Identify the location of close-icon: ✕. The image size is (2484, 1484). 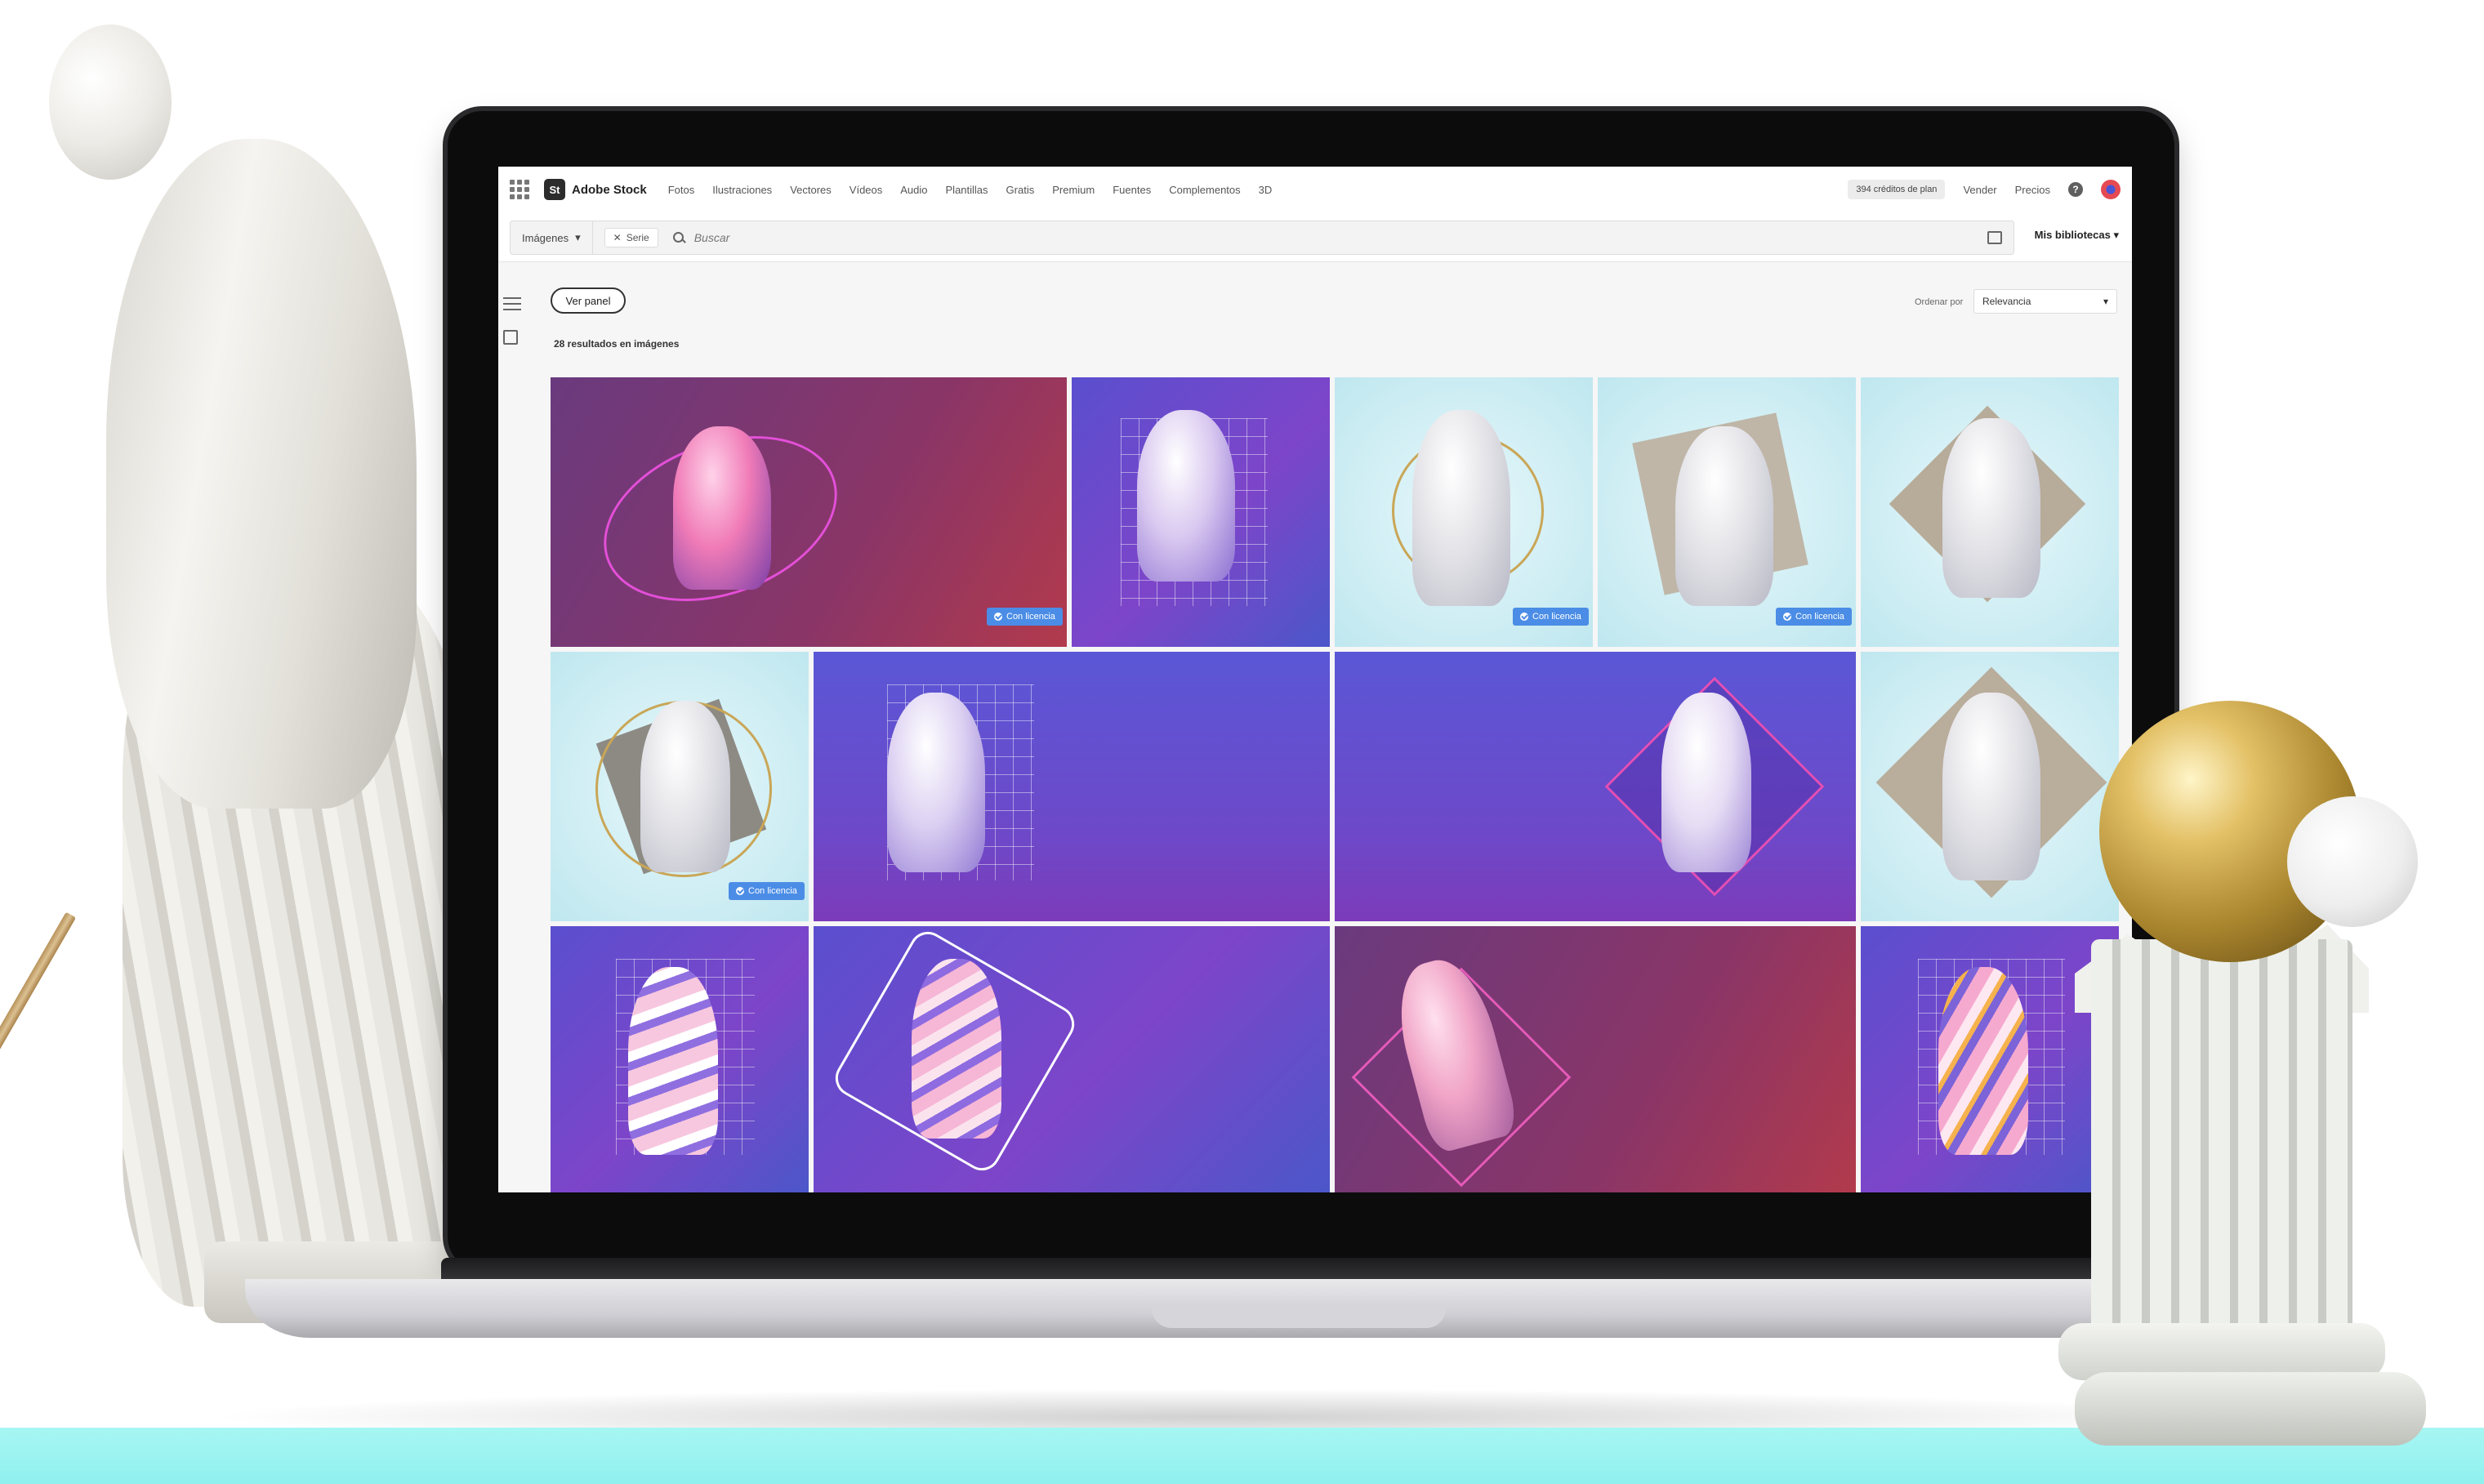
(618, 238).